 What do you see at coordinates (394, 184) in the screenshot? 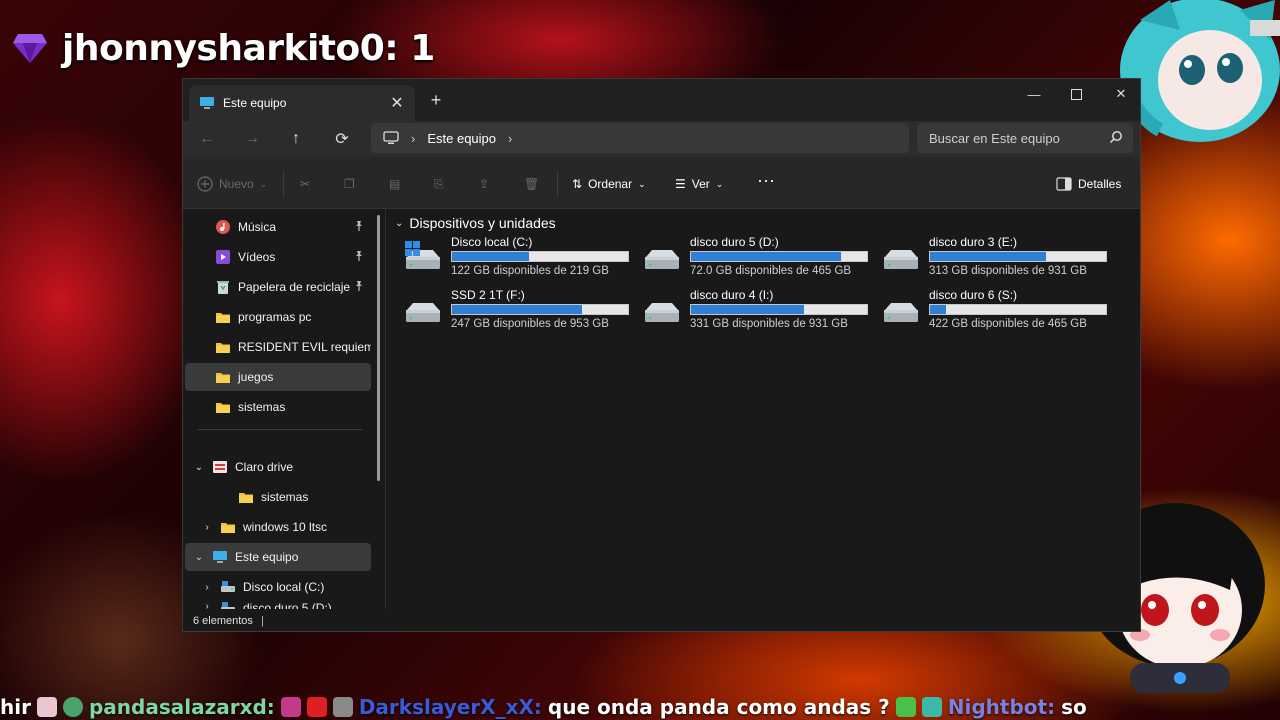
I see `paste-button: ▤` at bounding box center [394, 184].